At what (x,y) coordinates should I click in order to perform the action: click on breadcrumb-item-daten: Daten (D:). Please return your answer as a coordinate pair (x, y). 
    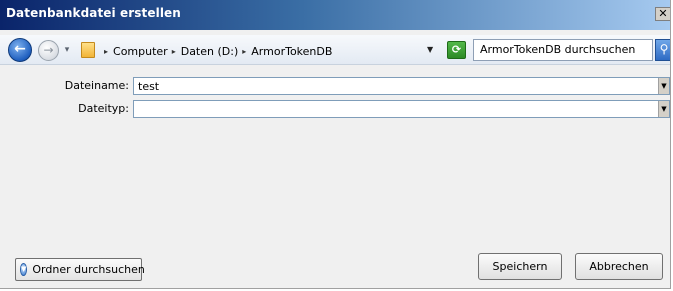
    Looking at the image, I should click on (210, 51).